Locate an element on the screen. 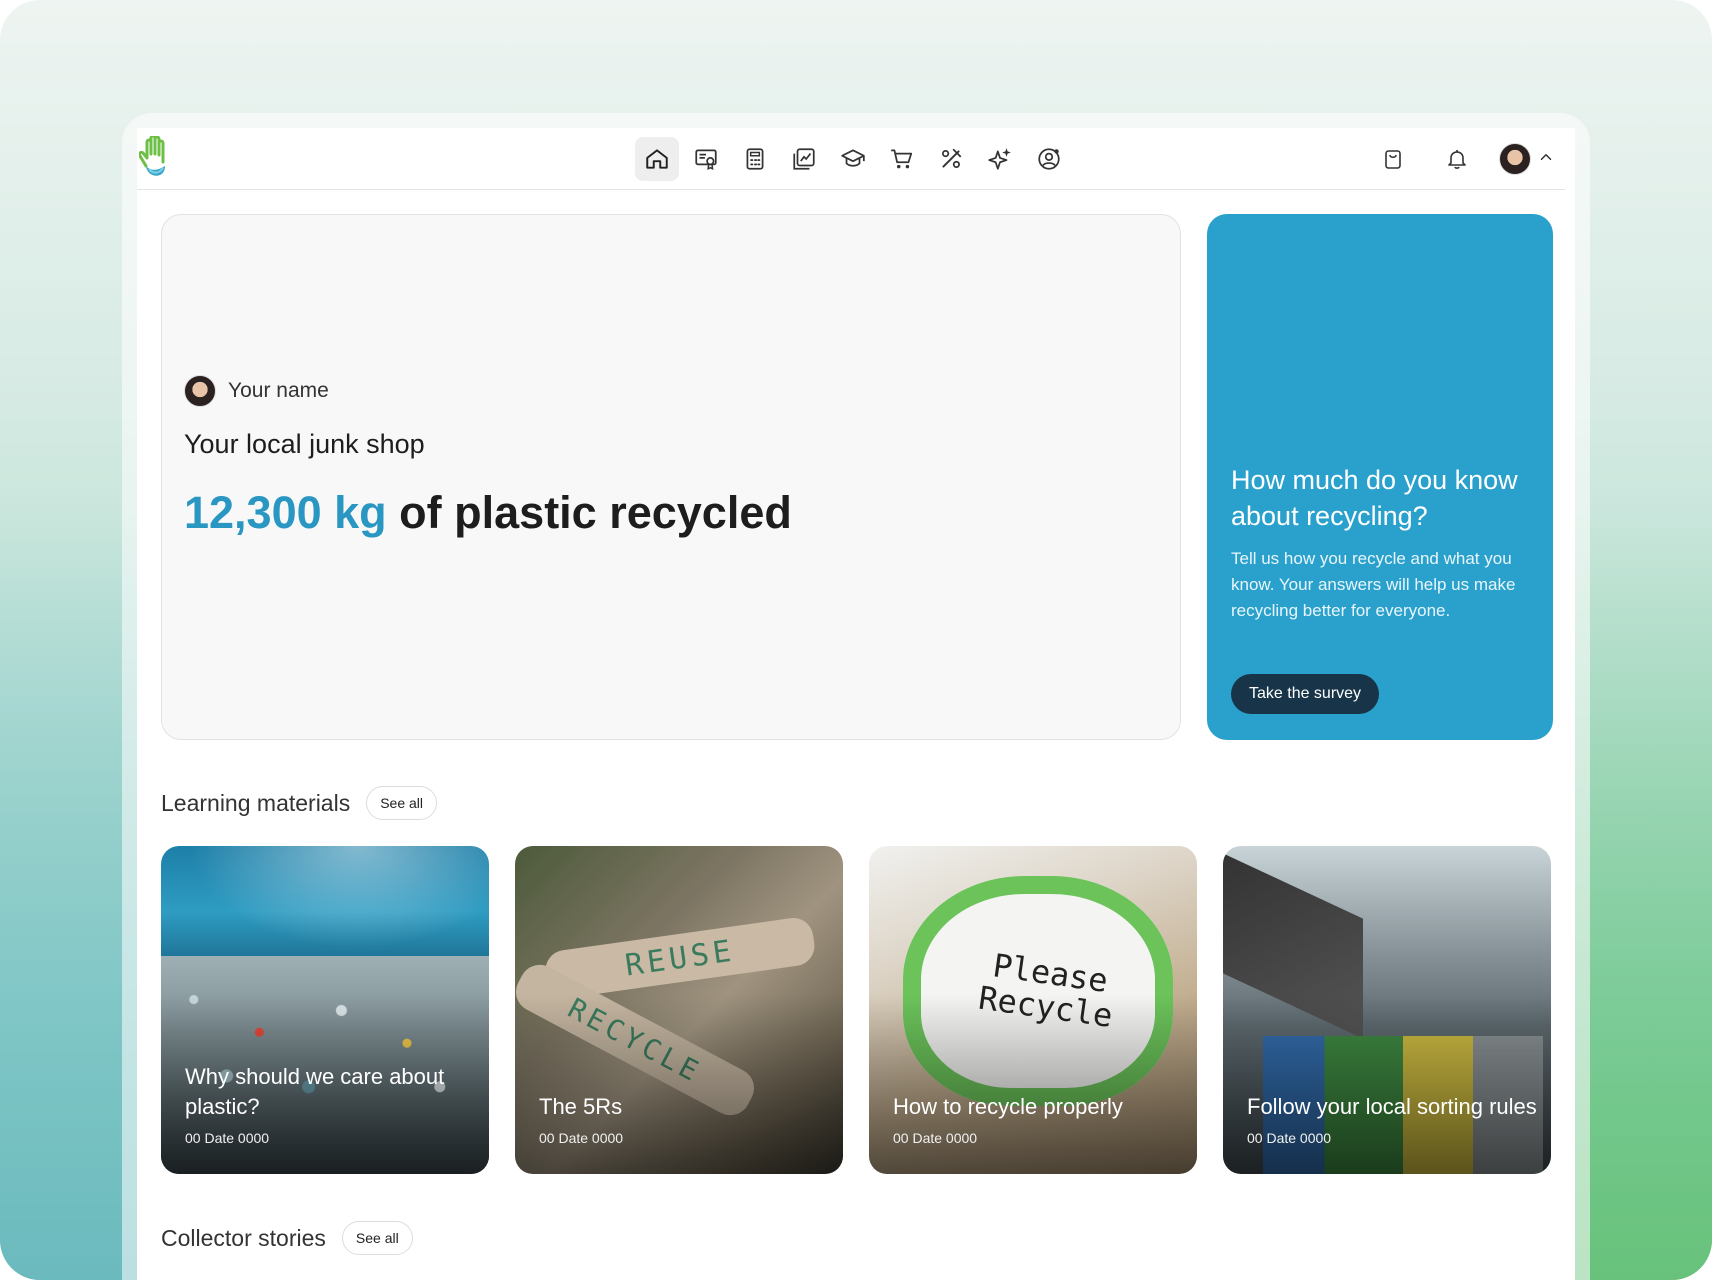 The height and width of the screenshot is (1280, 1712). chart-image-icon is located at coordinates (804, 159).